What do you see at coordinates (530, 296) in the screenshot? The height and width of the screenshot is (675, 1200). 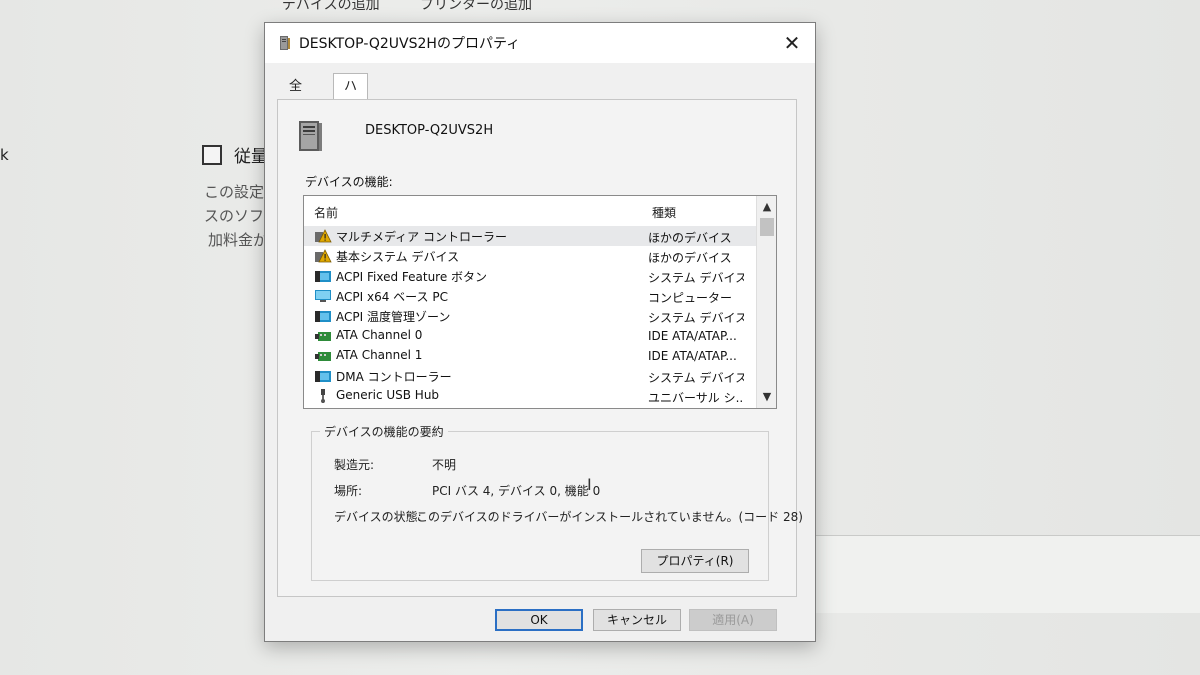 I see `list-row: ACPI x64 ベース PC コンピューター` at bounding box center [530, 296].